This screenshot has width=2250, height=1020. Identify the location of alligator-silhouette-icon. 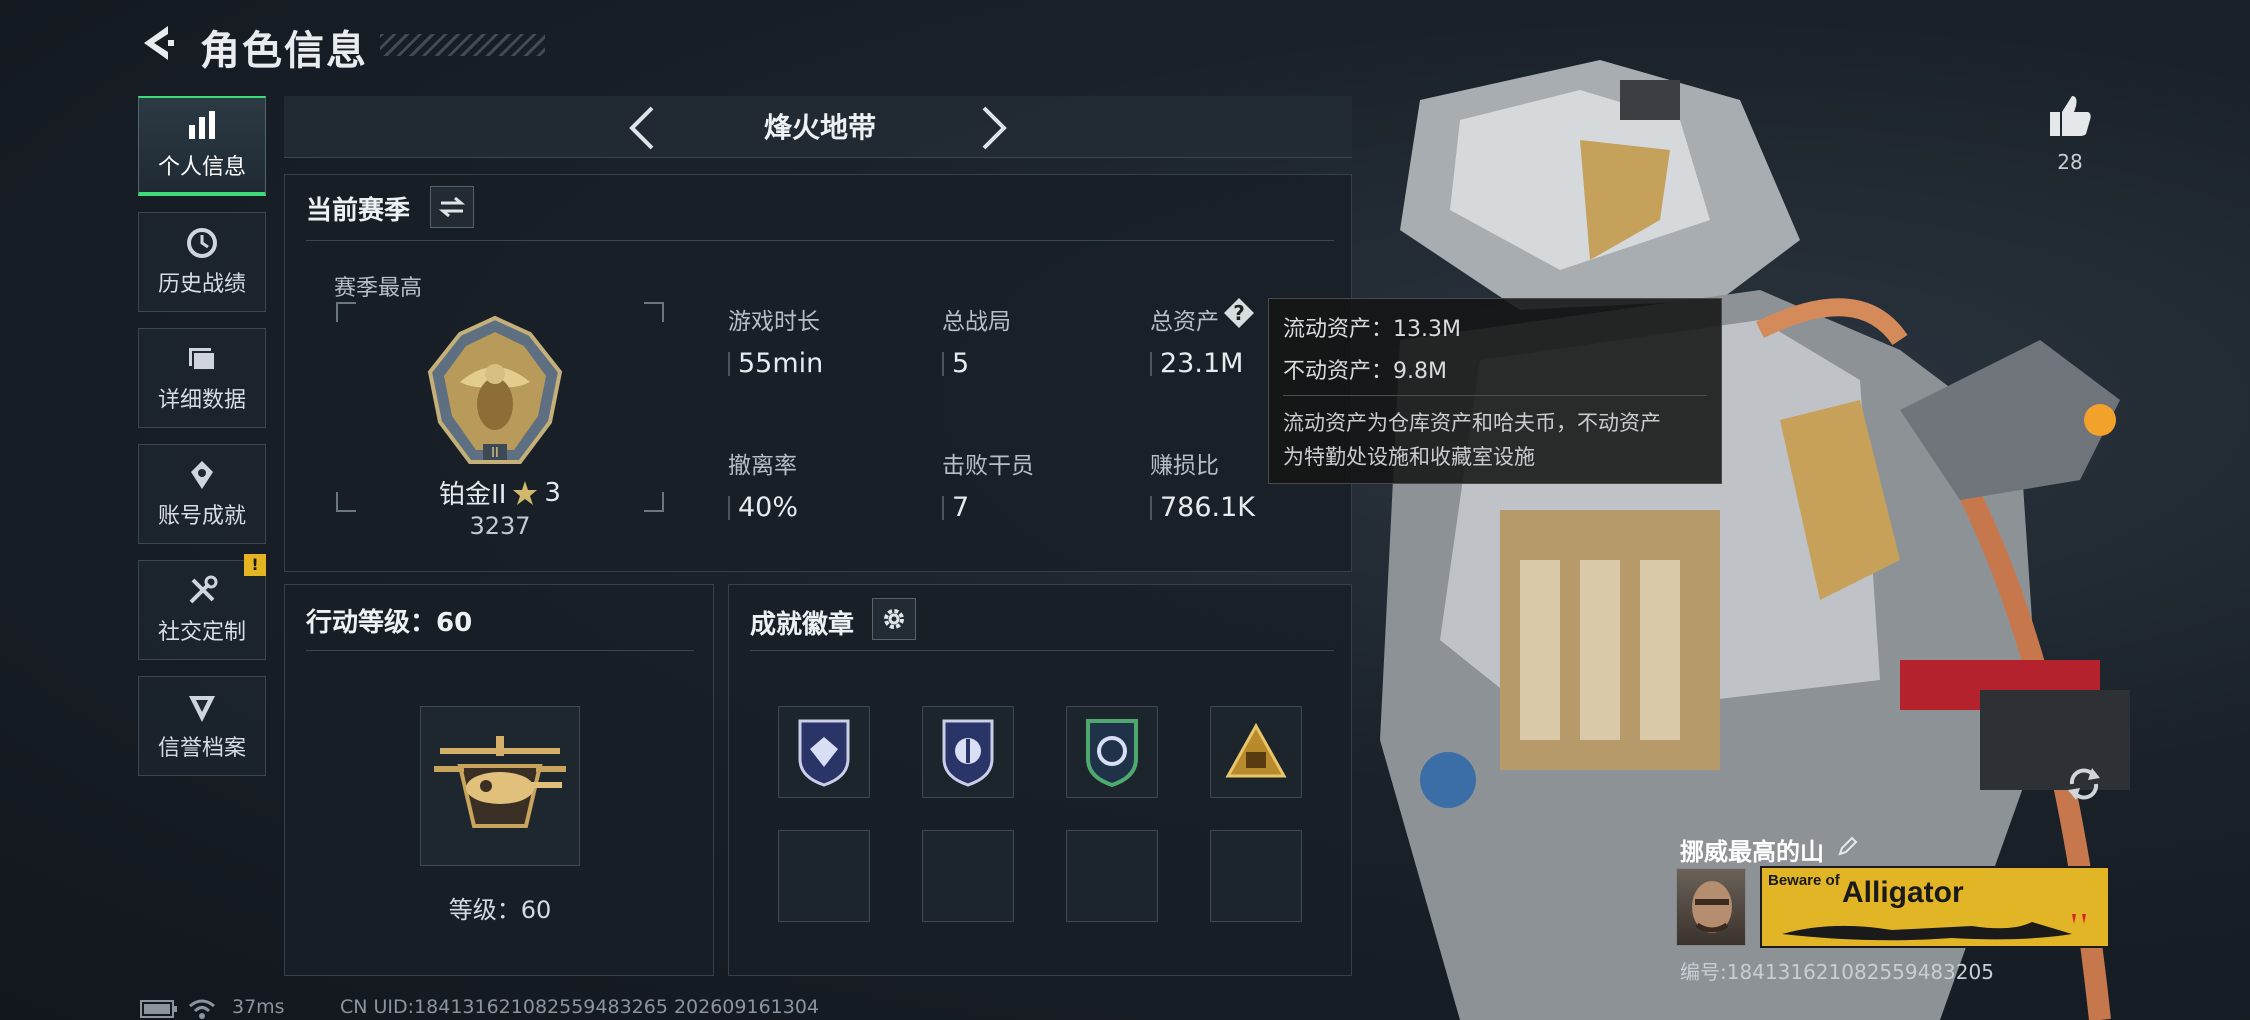
(1934, 927).